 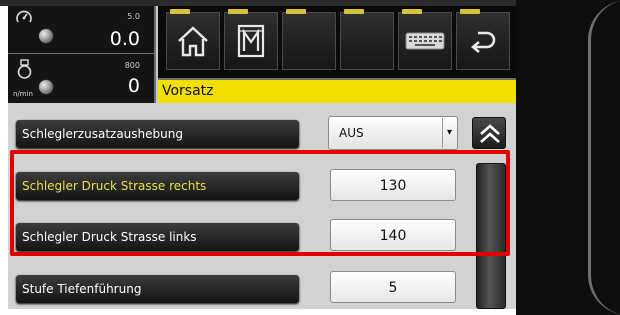 What do you see at coordinates (351, 133) in the screenshot?
I see `zusatzaushebung-selected-value: AUS` at bounding box center [351, 133].